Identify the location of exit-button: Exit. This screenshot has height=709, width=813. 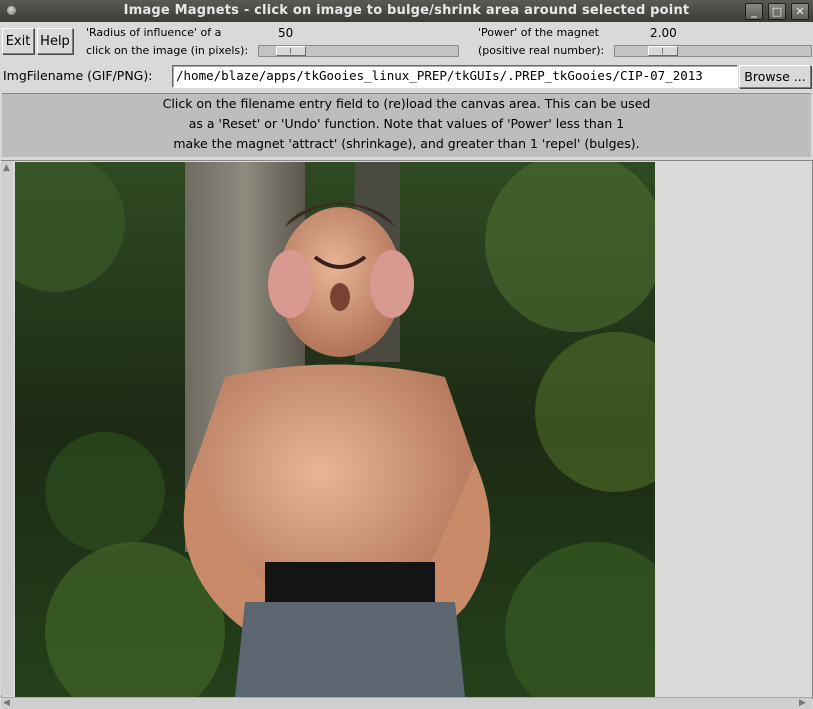
(18, 41).